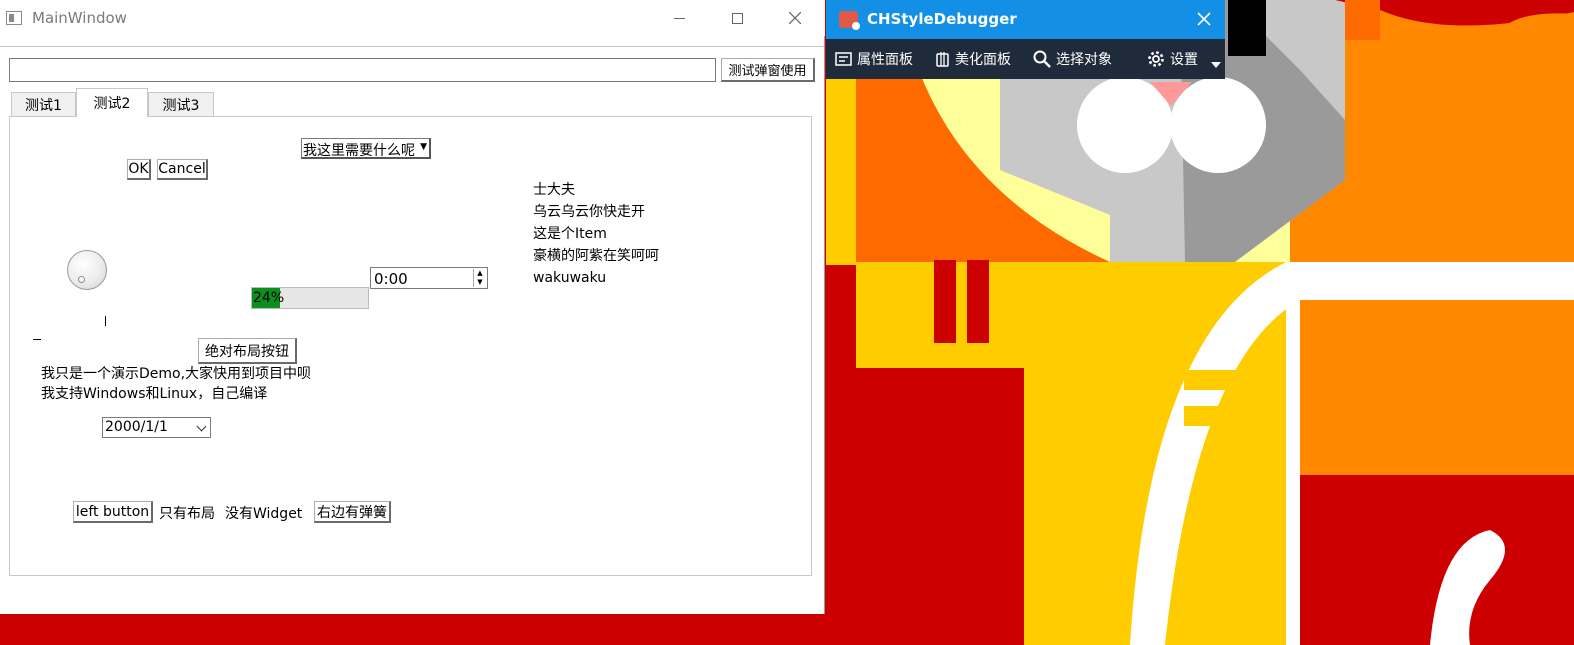  I want to click on settings-button: 设置, so click(1172, 59).